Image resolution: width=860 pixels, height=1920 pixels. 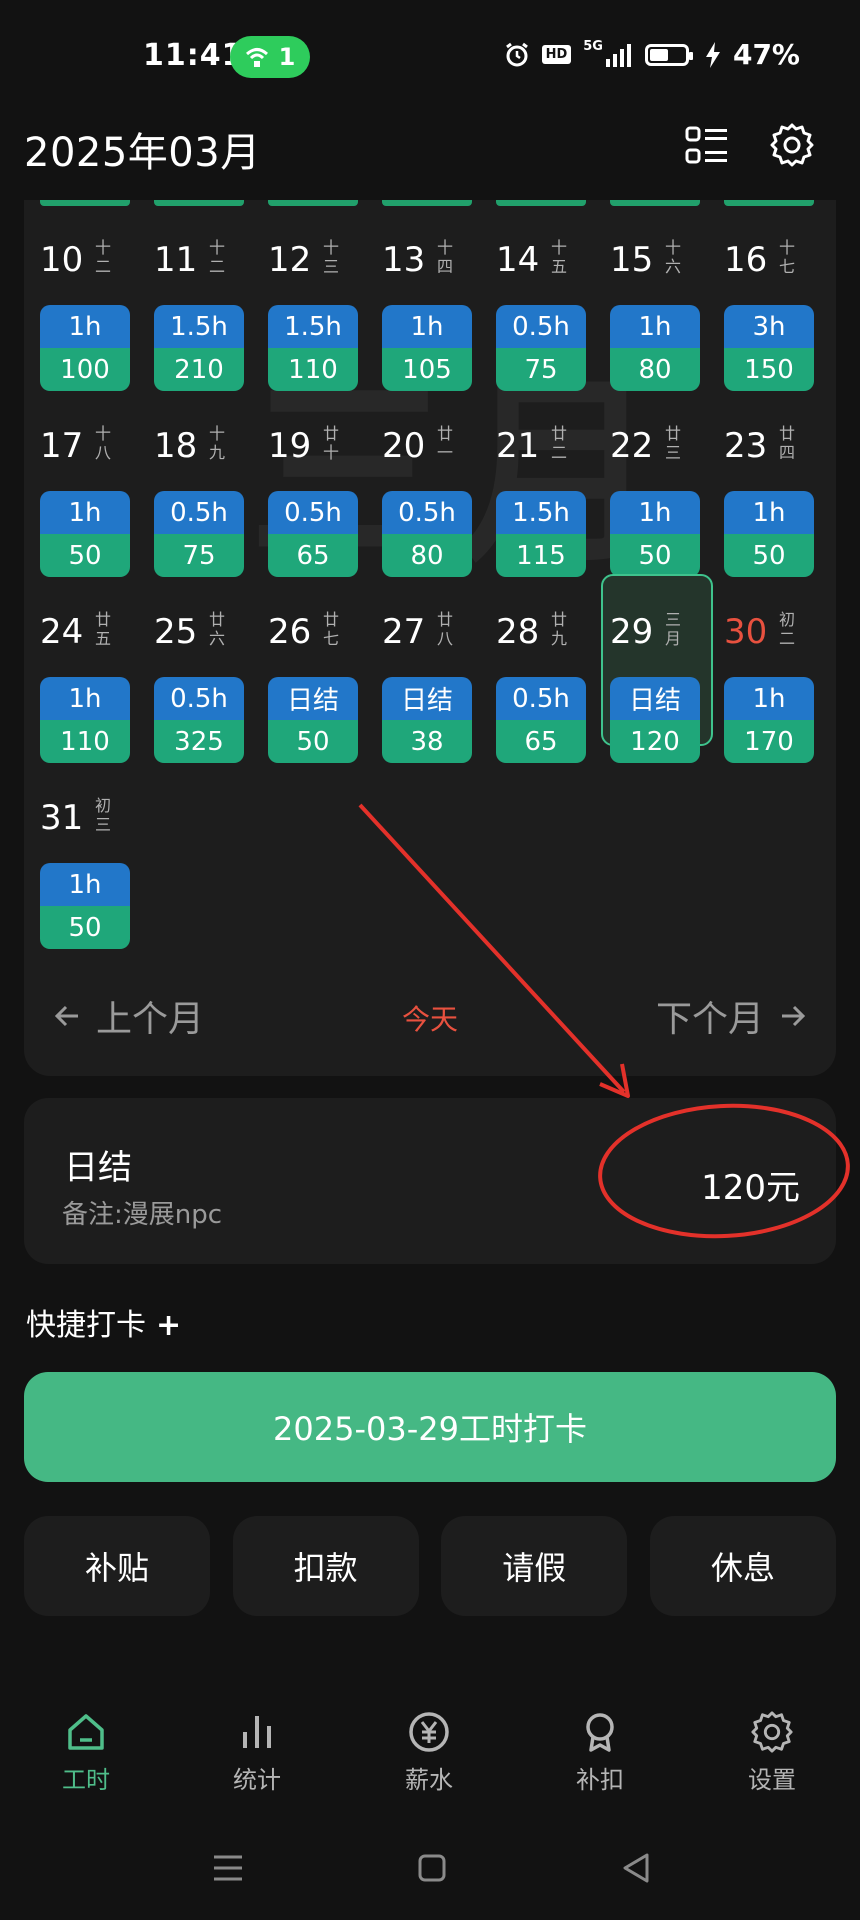 What do you see at coordinates (518, 632) in the screenshot?
I see `day-number: 28` at bounding box center [518, 632].